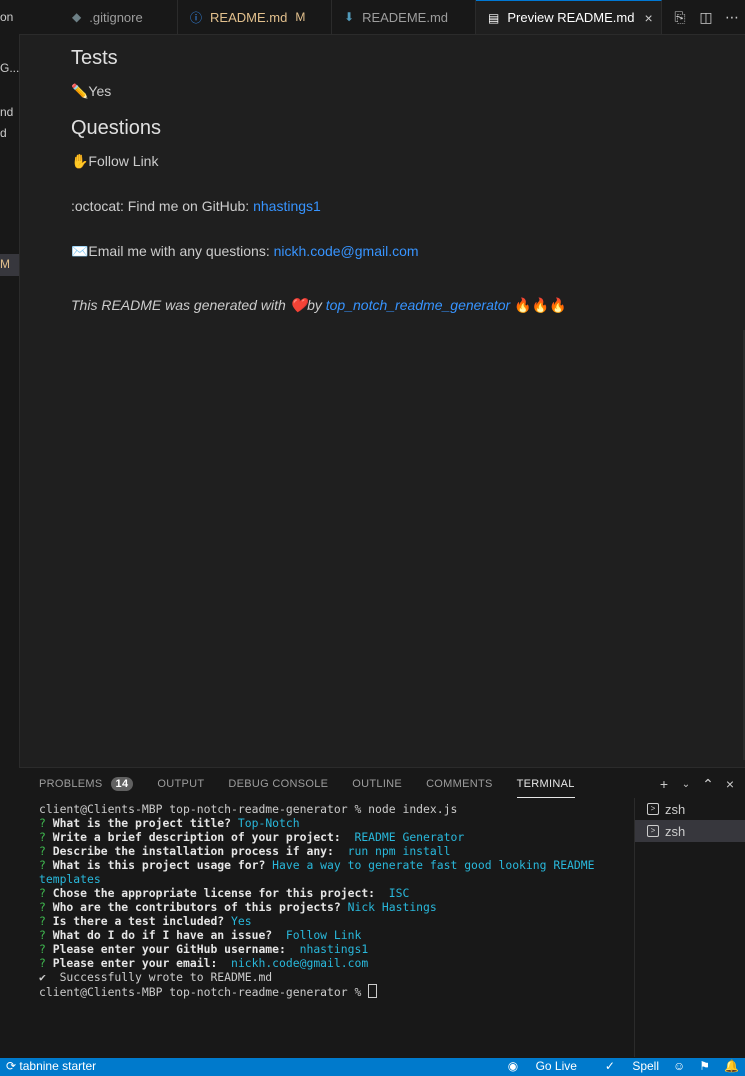 The height and width of the screenshot is (1076, 745). What do you see at coordinates (418, 305) in the screenshot?
I see `generator-link: top_notch_readme_generator` at bounding box center [418, 305].